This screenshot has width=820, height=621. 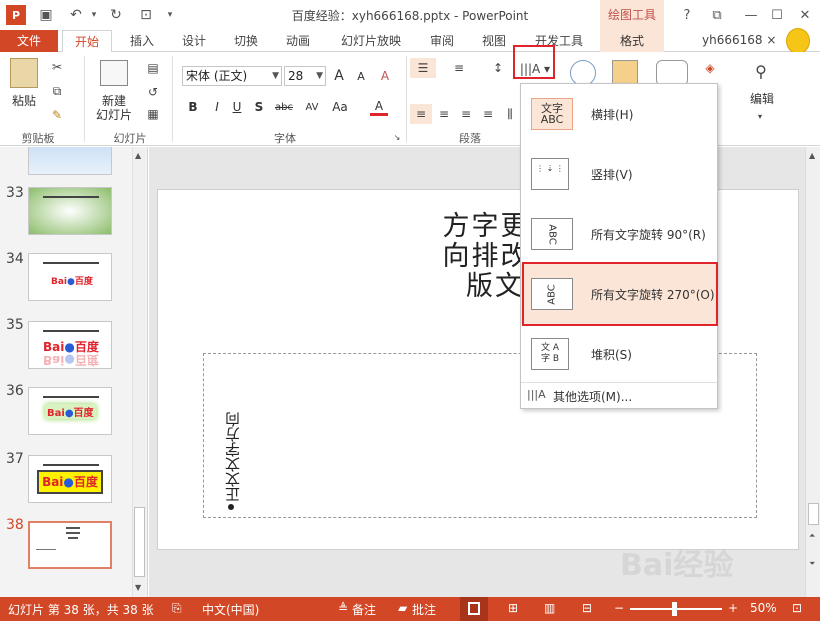 What do you see at coordinates (466, 114) in the screenshot?
I see `align-right-icon: ≡` at bounding box center [466, 114].